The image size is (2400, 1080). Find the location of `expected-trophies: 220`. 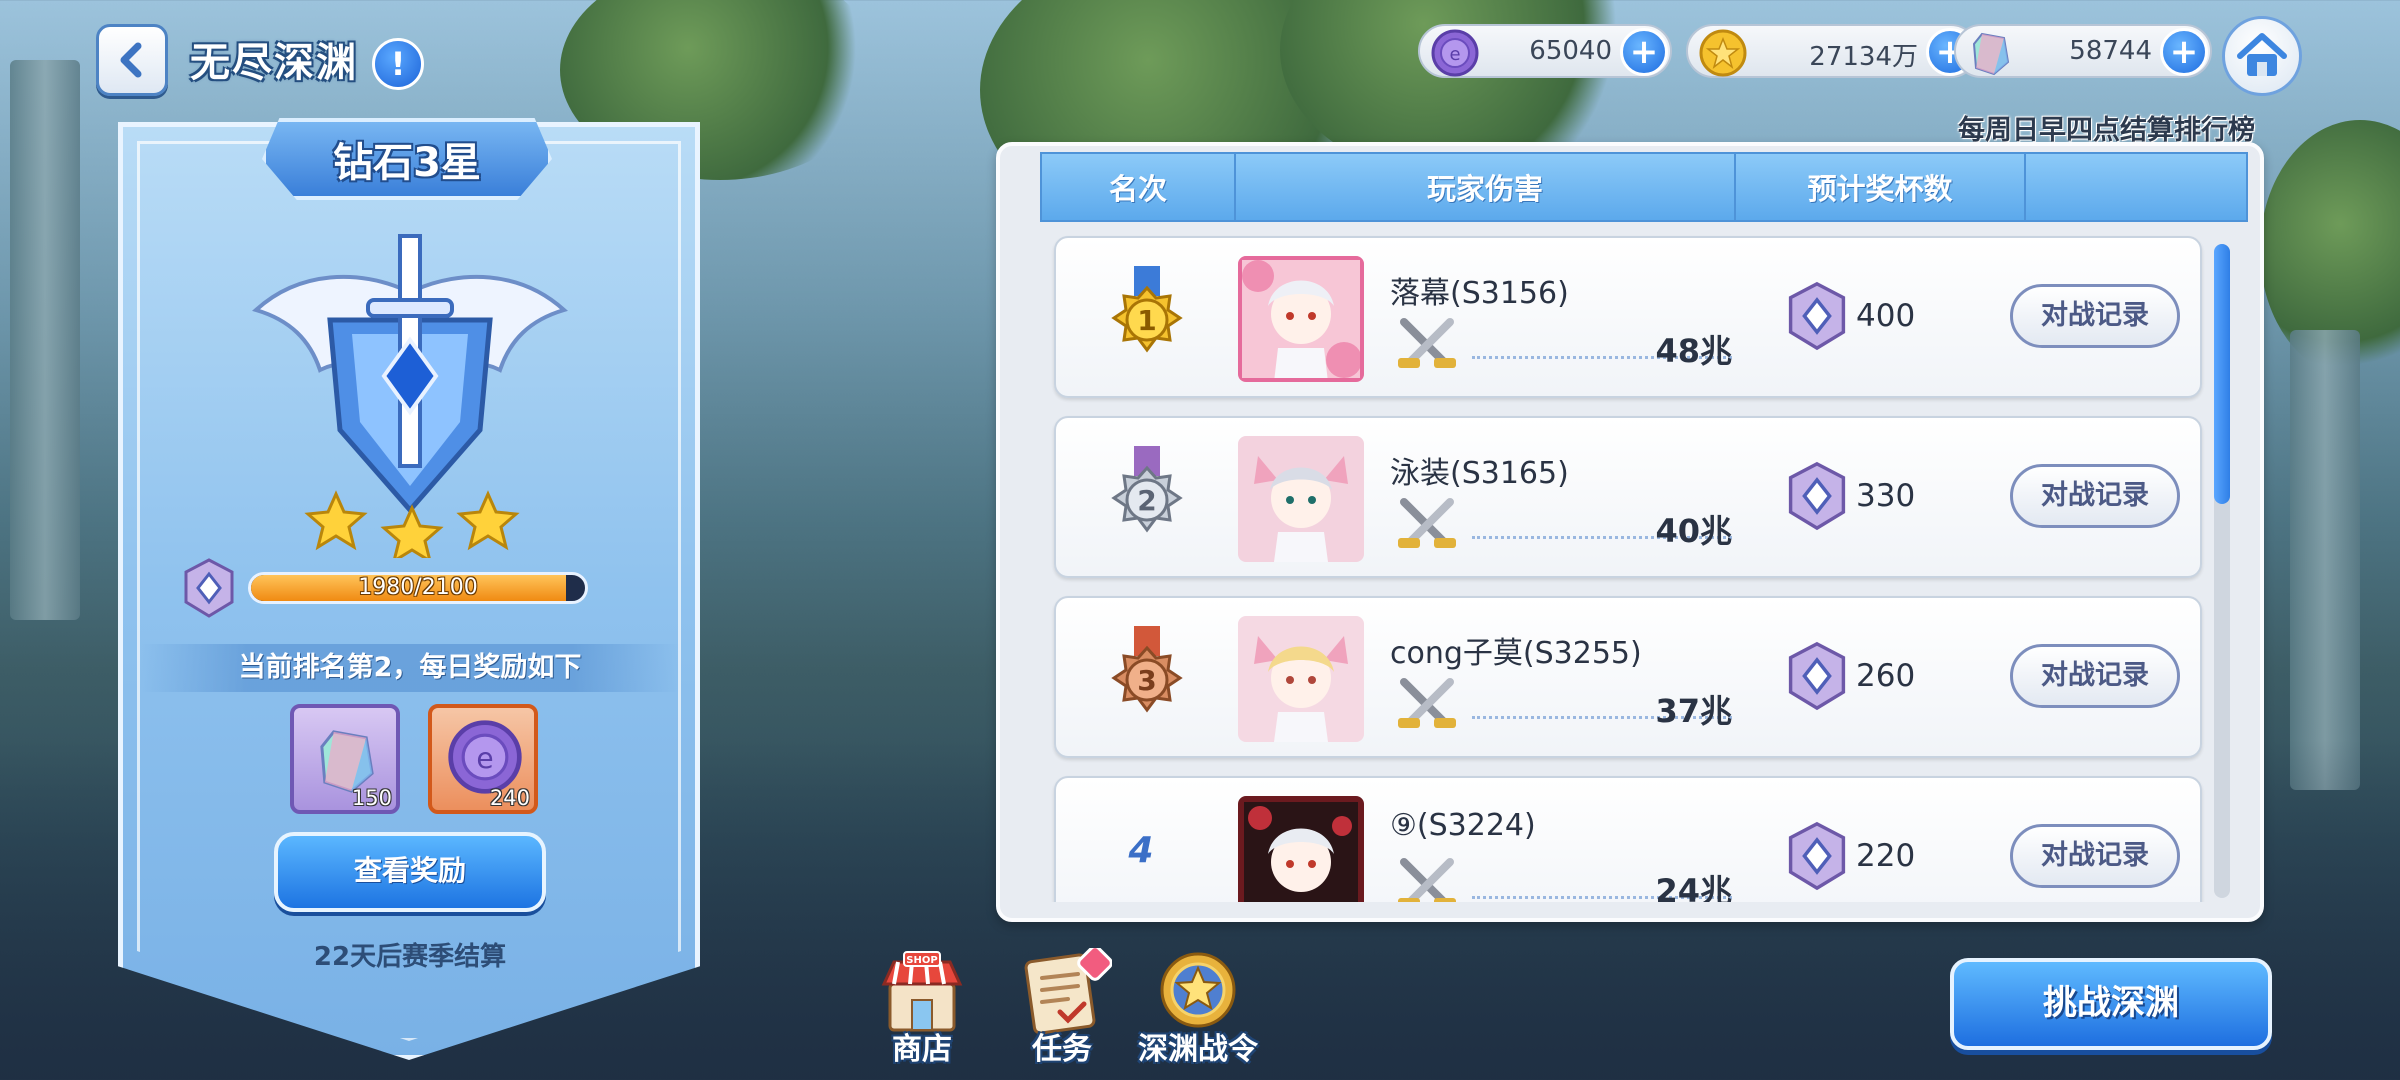

expected-trophies: 220 is located at coordinates (1886, 856).